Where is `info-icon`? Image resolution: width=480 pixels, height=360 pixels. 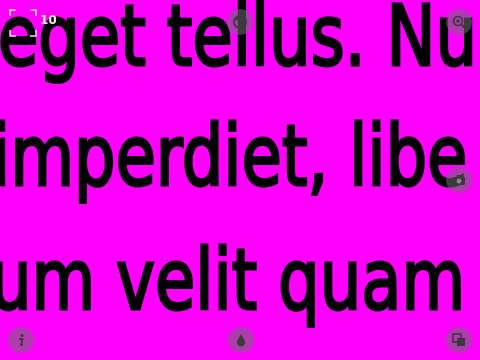
info-icon is located at coordinates (21, 340).